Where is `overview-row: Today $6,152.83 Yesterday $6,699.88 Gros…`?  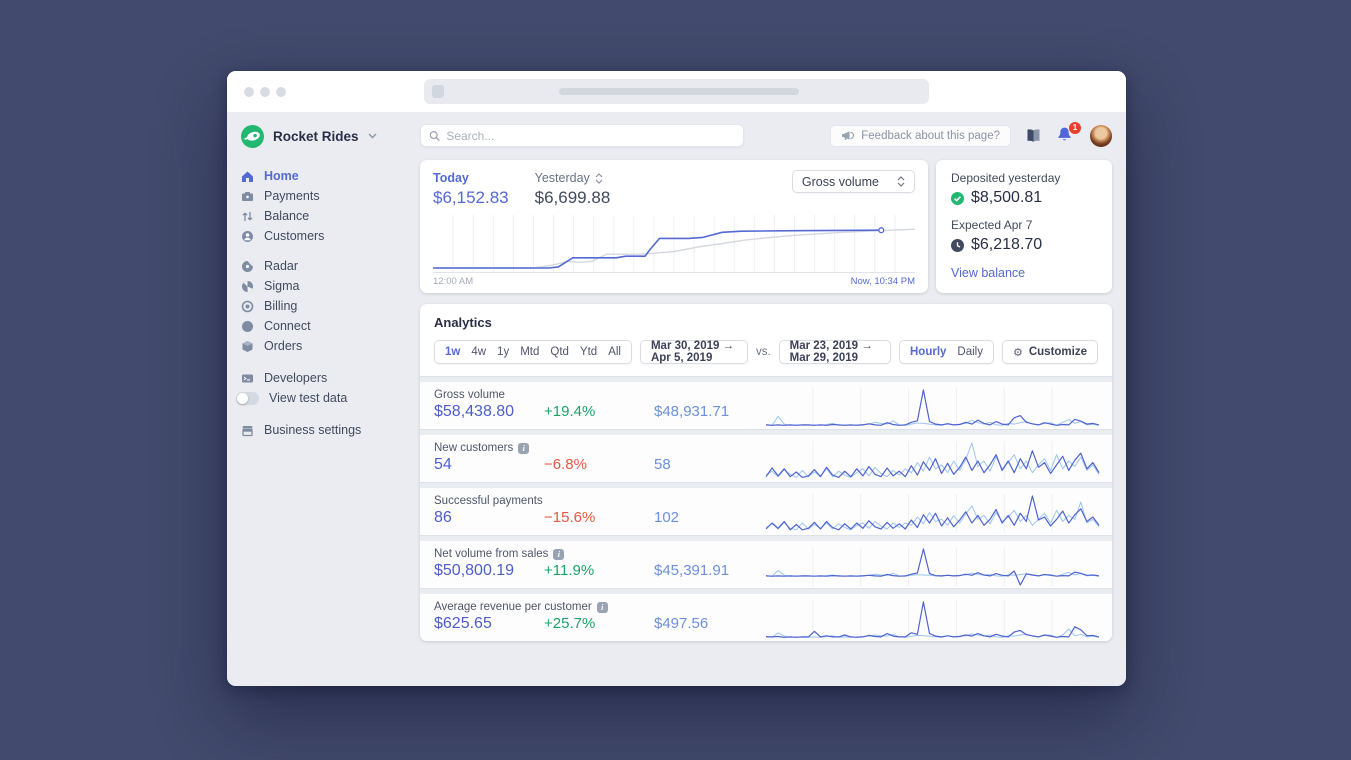 overview-row: Today $6,152.83 Yesterday $6,699.88 Gros… is located at coordinates (766, 226).